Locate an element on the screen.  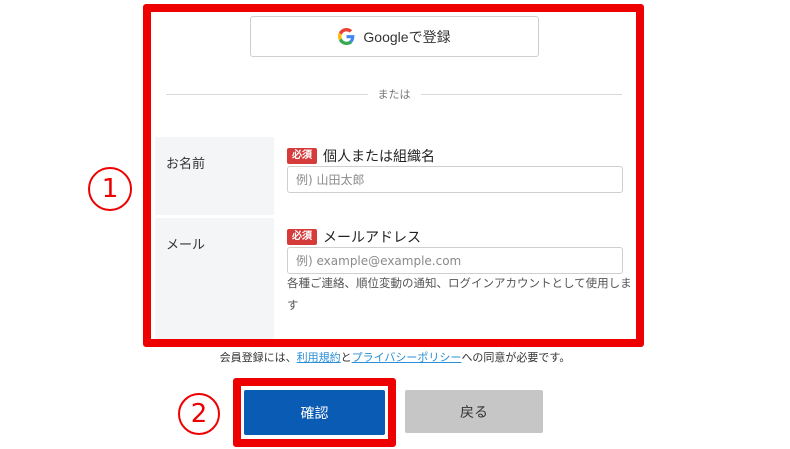
agreement-suffix: への同意が必要です。 is located at coordinates (516, 357).